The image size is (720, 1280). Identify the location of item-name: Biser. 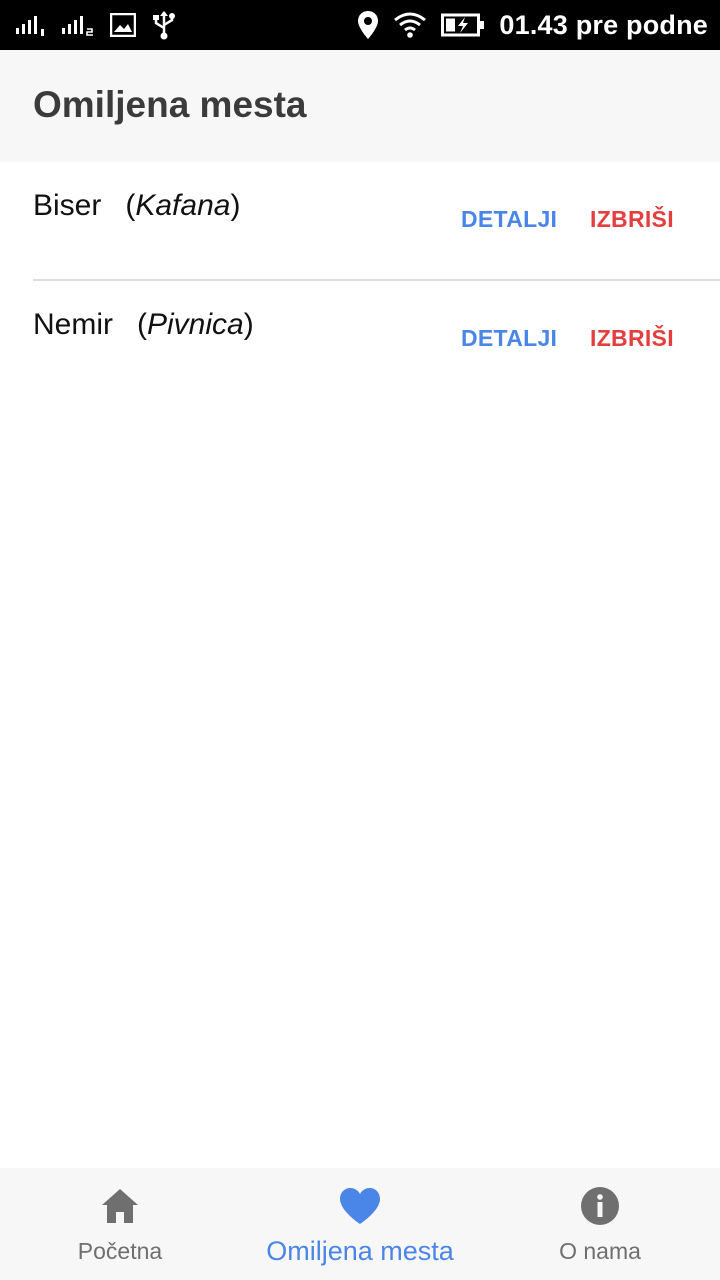
(67, 205).